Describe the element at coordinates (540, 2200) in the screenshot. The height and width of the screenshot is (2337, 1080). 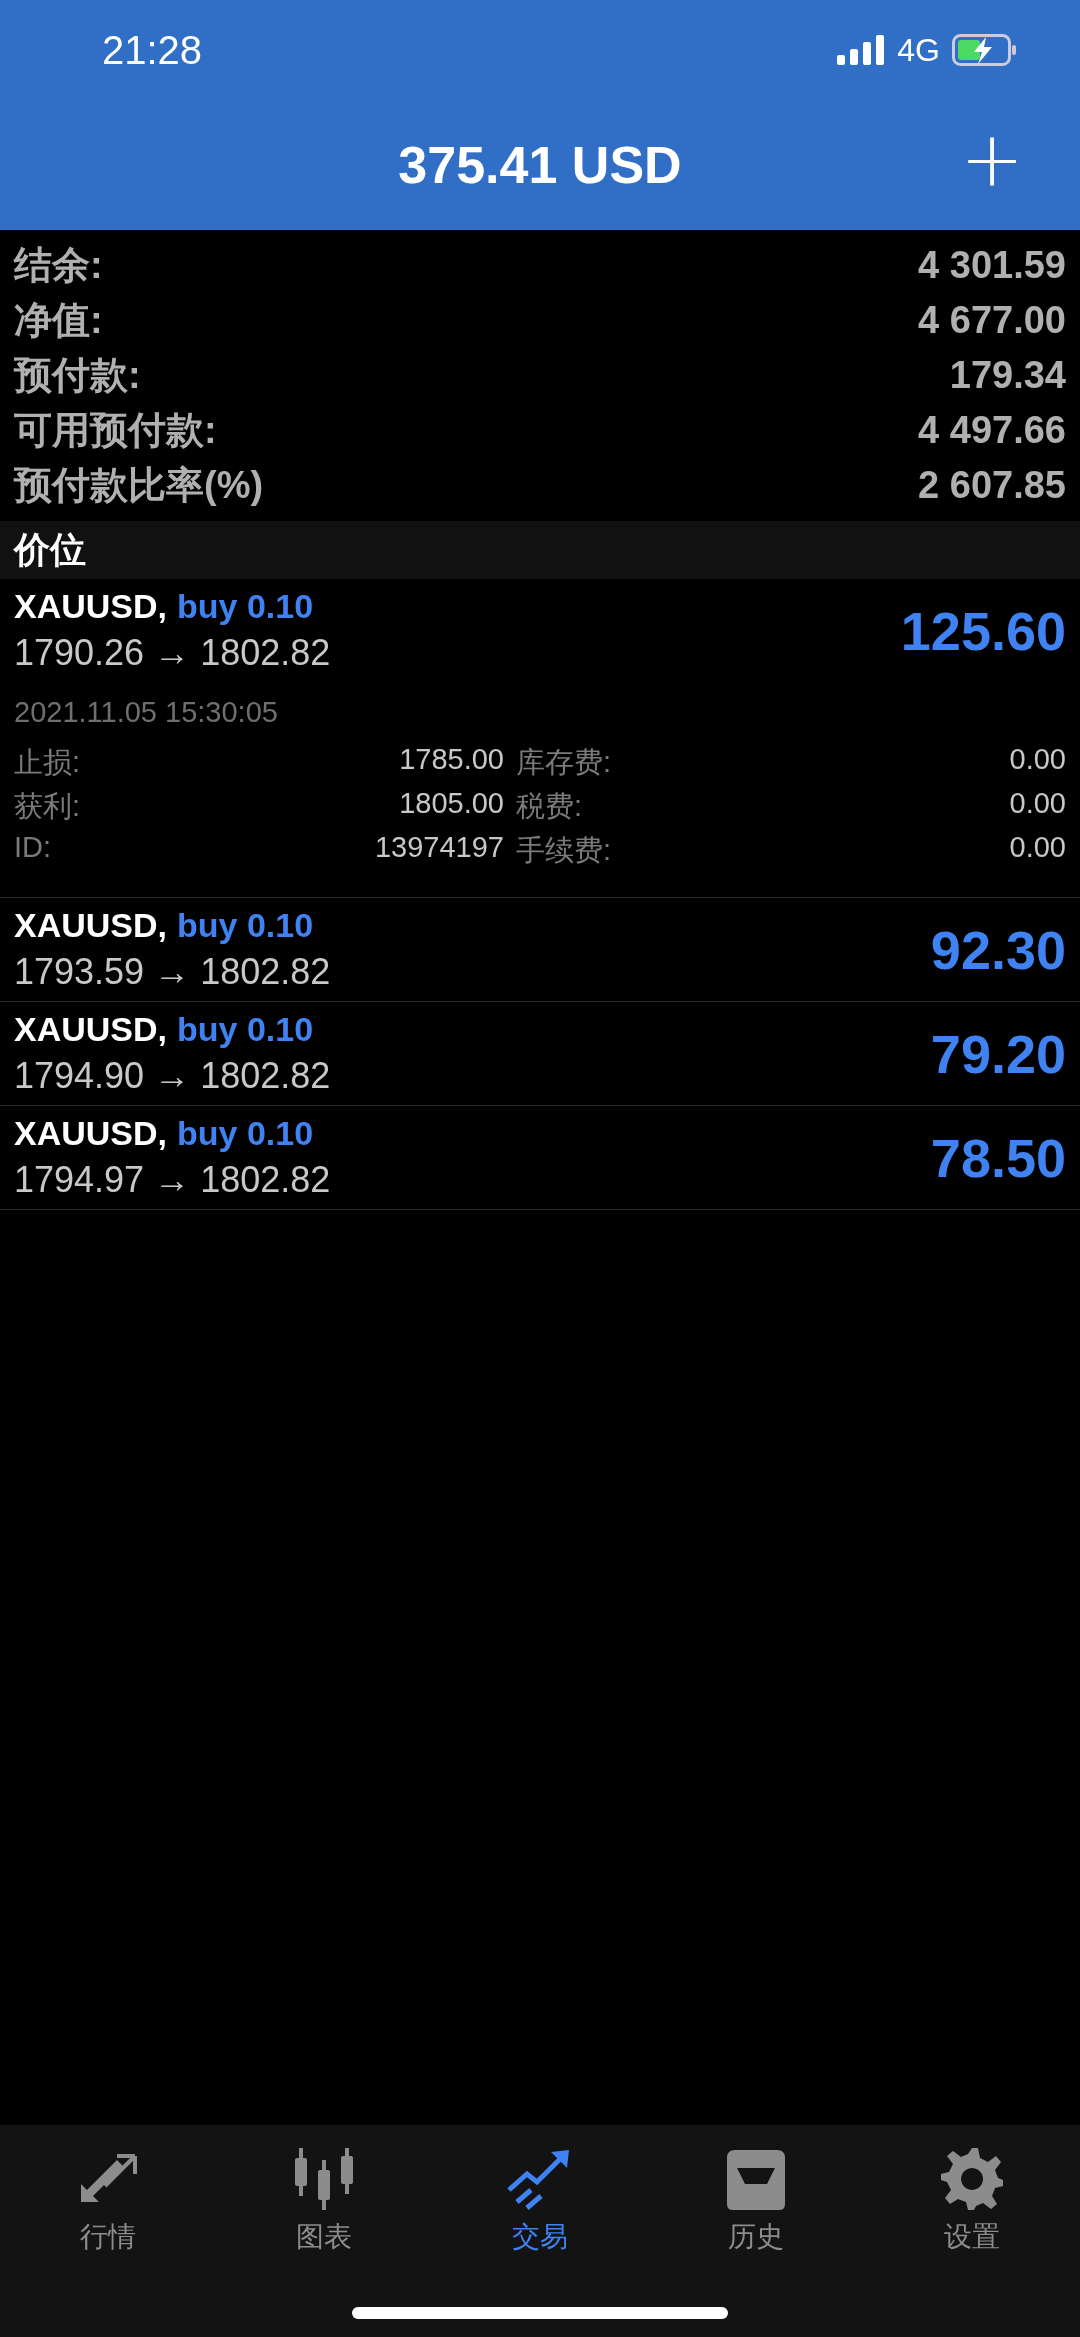
I see `tab-item: 交易` at that location.